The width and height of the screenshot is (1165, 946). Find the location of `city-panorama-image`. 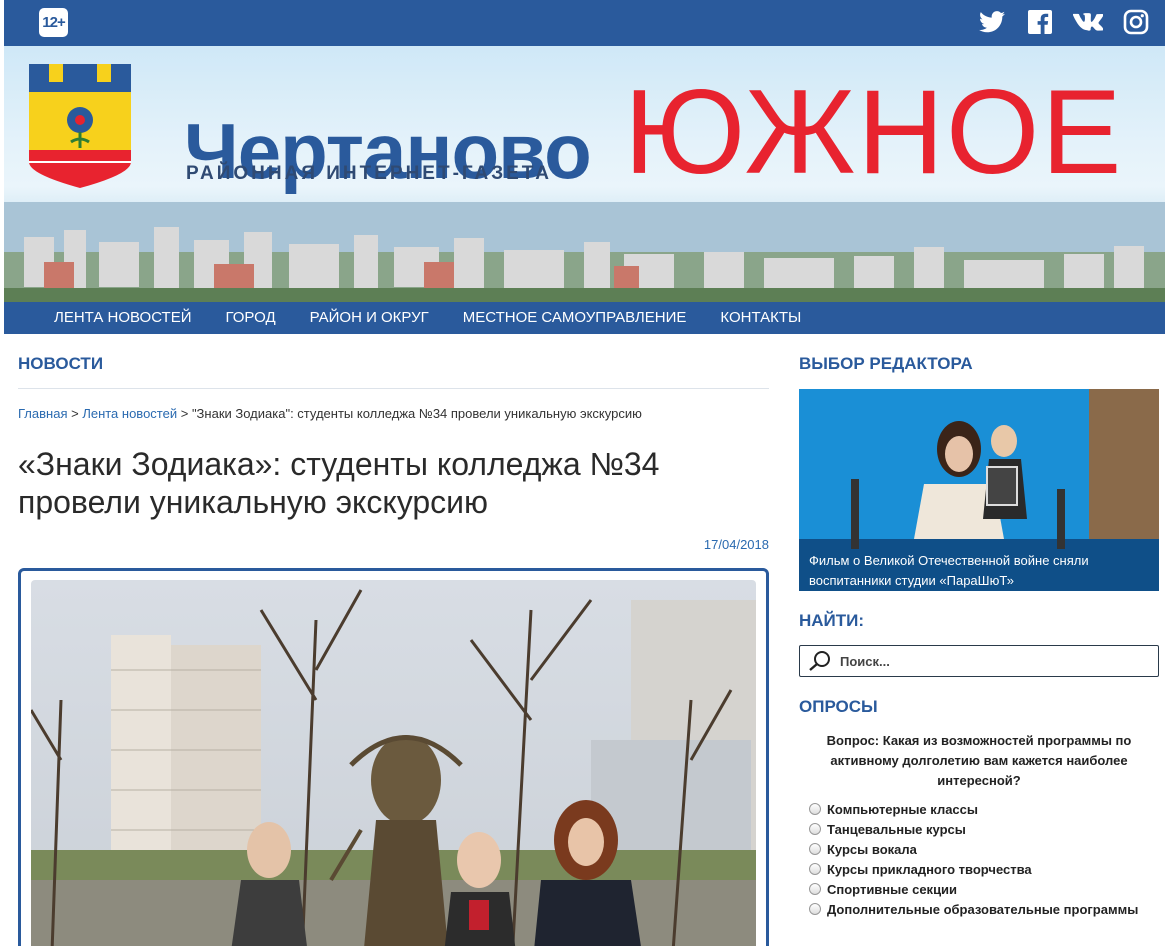

city-panorama-image is located at coordinates (584, 252).